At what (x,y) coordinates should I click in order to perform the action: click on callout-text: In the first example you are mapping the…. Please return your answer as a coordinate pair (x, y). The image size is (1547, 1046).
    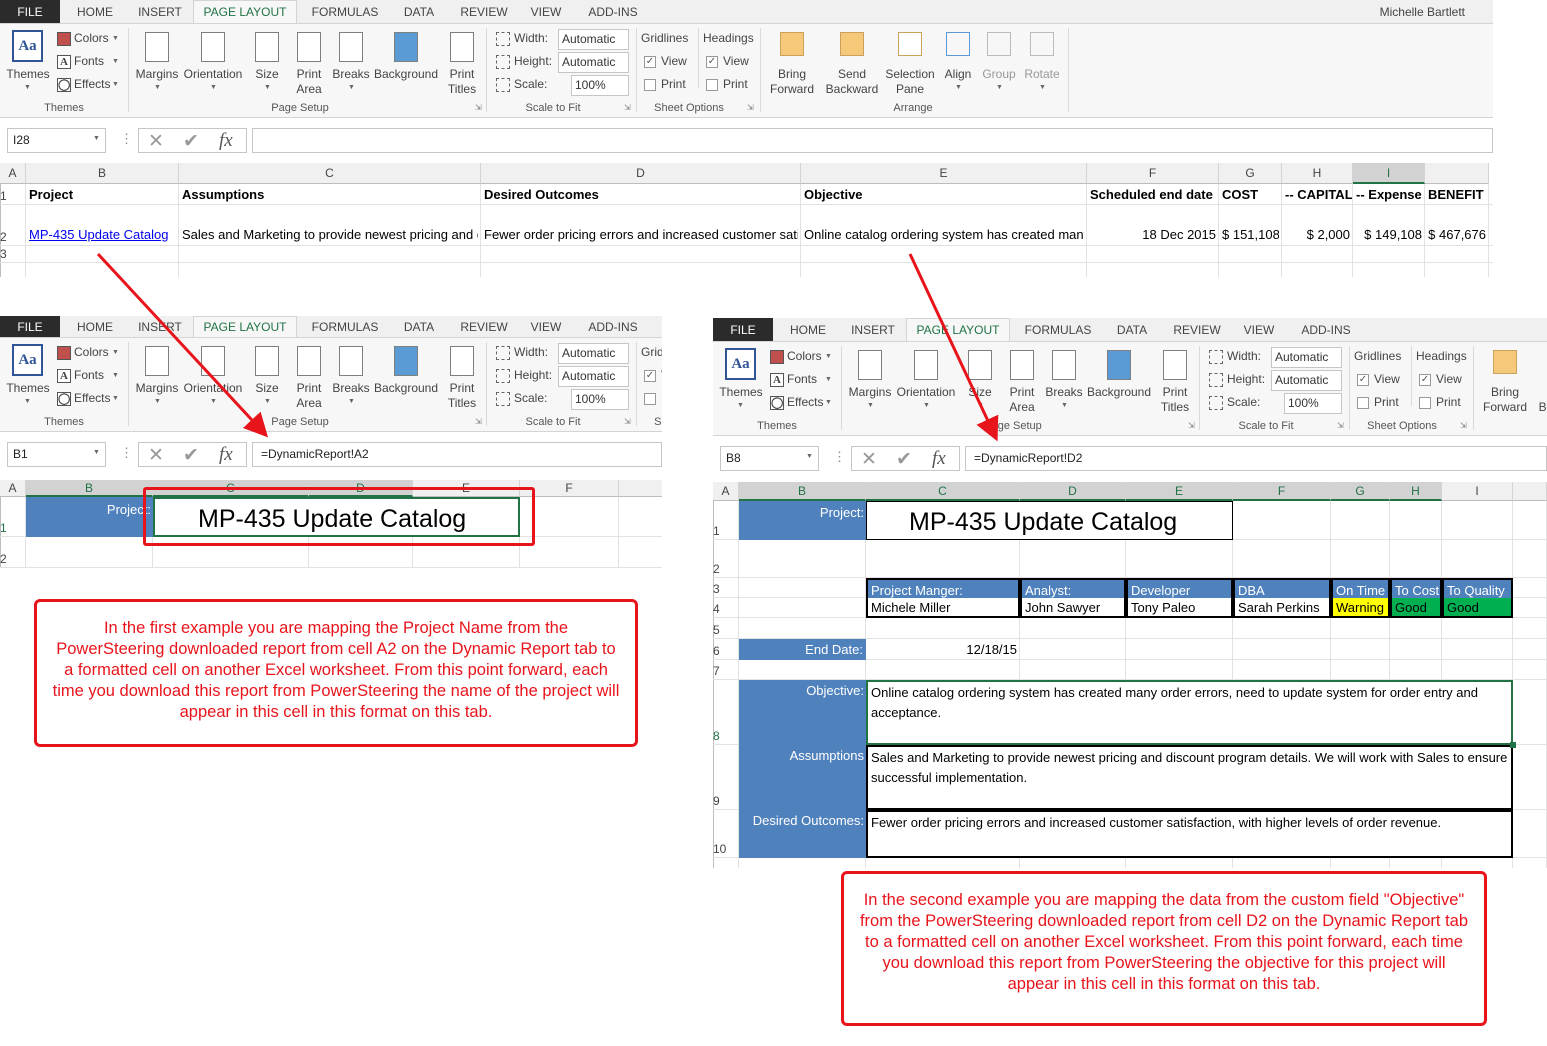
    Looking at the image, I should click on (336, 670).